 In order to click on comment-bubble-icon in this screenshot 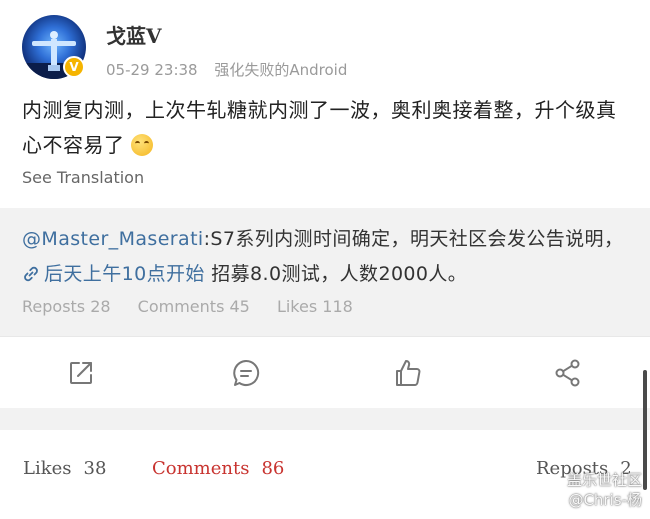, I will do `click(246, 372)`.